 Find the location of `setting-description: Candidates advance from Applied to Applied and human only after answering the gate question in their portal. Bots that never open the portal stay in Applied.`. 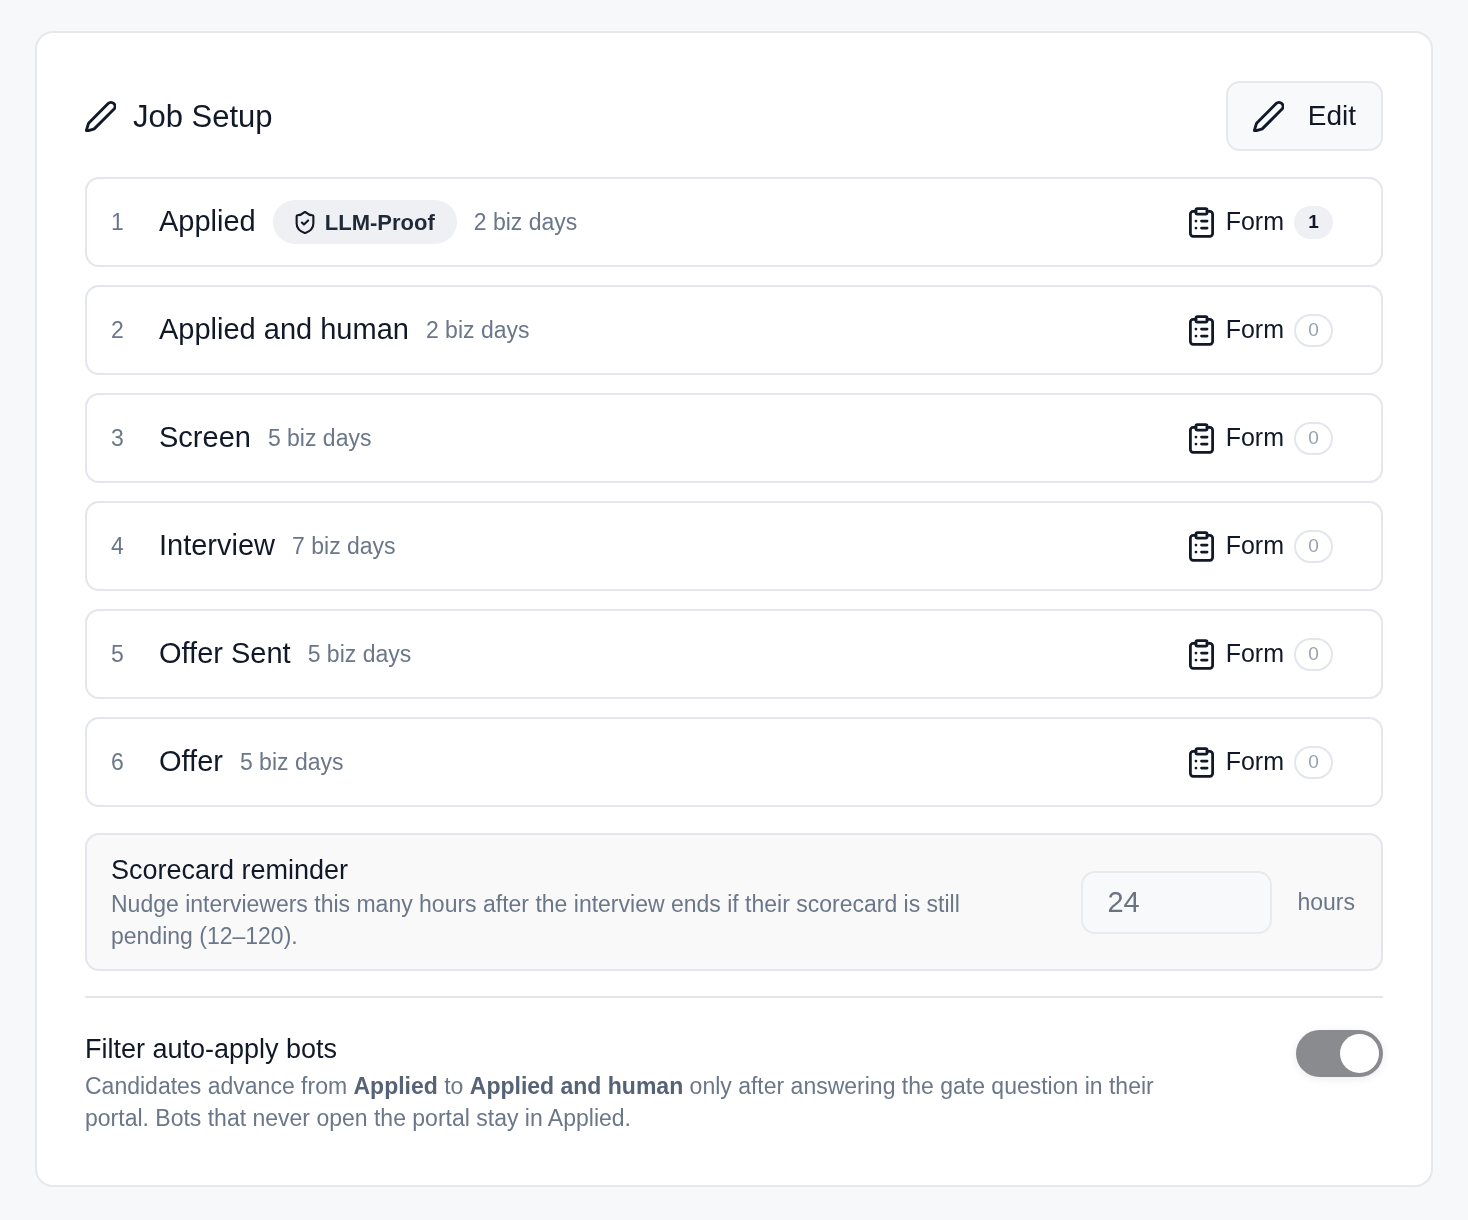

setting-description: Candidates advance from Applied to Applied and human only after answering the gate question in their portal. Bots that never open the portal stay in Applied. is located at coordinates (620, 1102).